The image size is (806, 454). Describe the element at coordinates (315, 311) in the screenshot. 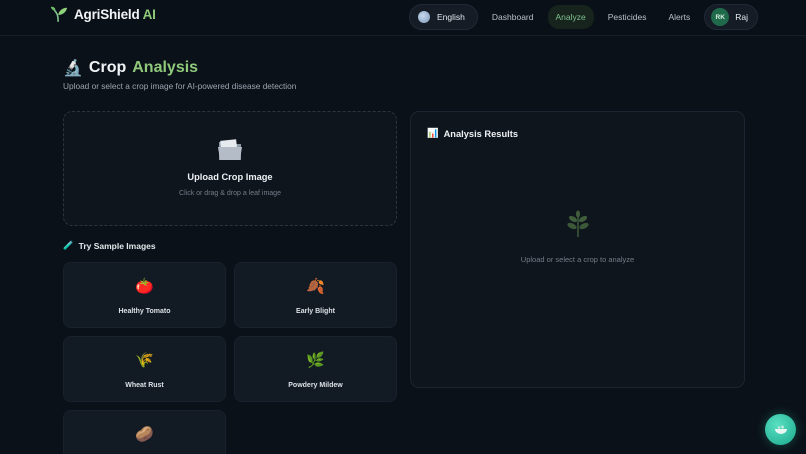

I see `sample-label: Early Blight` at that location.